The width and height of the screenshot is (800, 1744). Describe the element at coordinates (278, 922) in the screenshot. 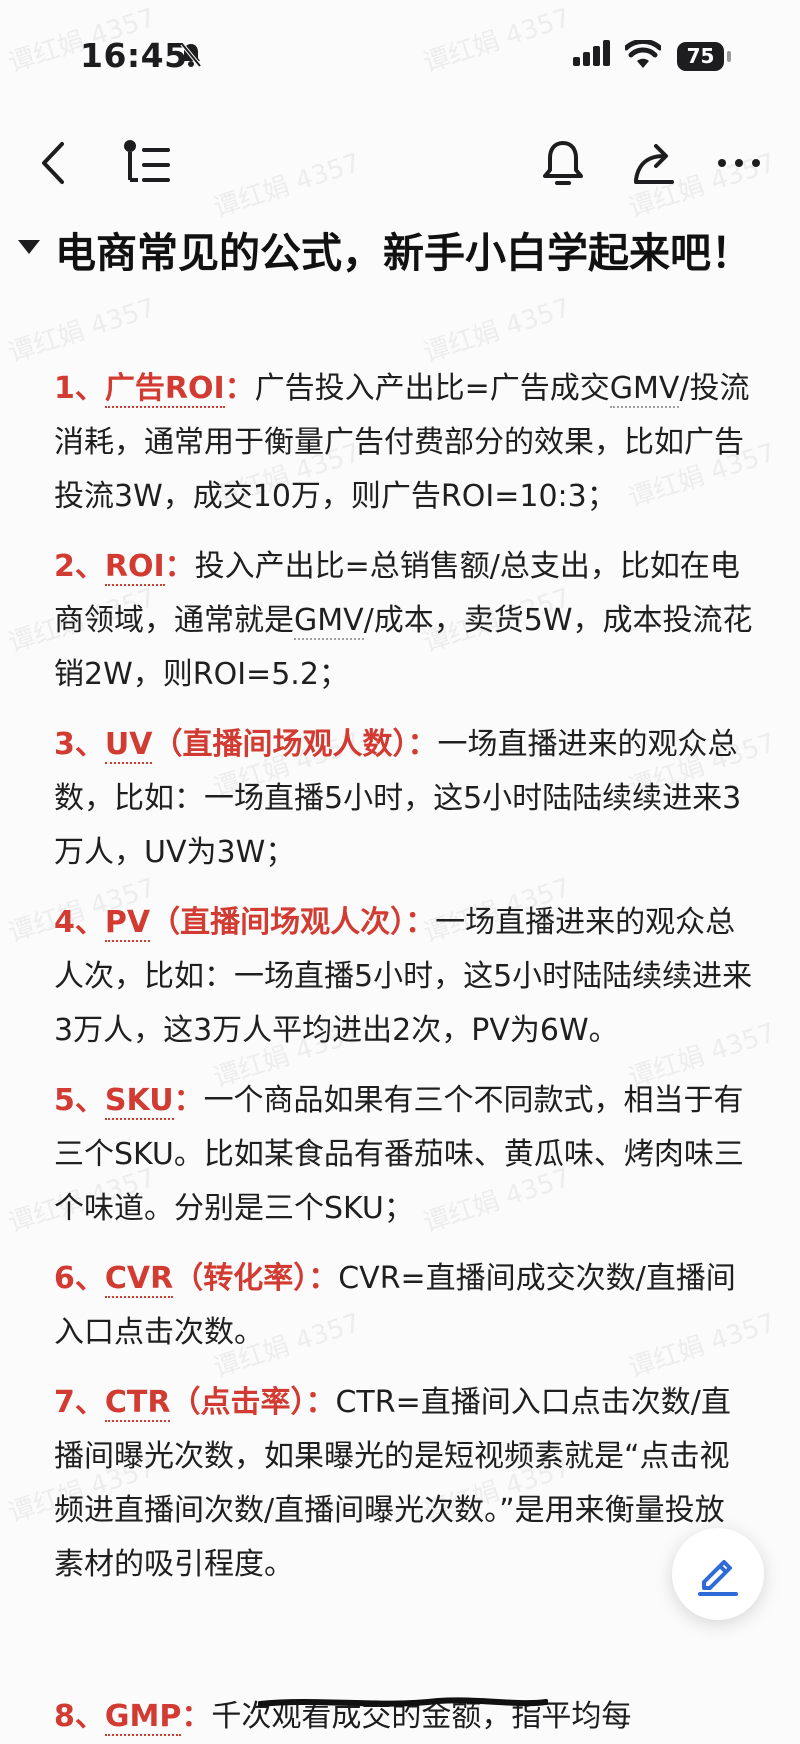

I see `item-term-extra: （直播间场观人次）` at that location.